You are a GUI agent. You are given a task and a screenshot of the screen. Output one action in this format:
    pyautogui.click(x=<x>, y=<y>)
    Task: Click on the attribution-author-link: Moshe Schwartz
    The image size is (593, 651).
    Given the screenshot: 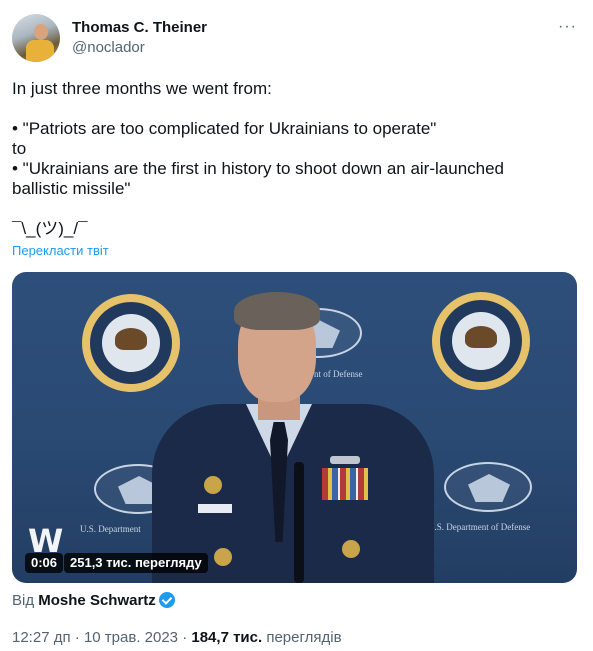 What is the action you would take?
    pyautogui.click(x=97, y=600)
    